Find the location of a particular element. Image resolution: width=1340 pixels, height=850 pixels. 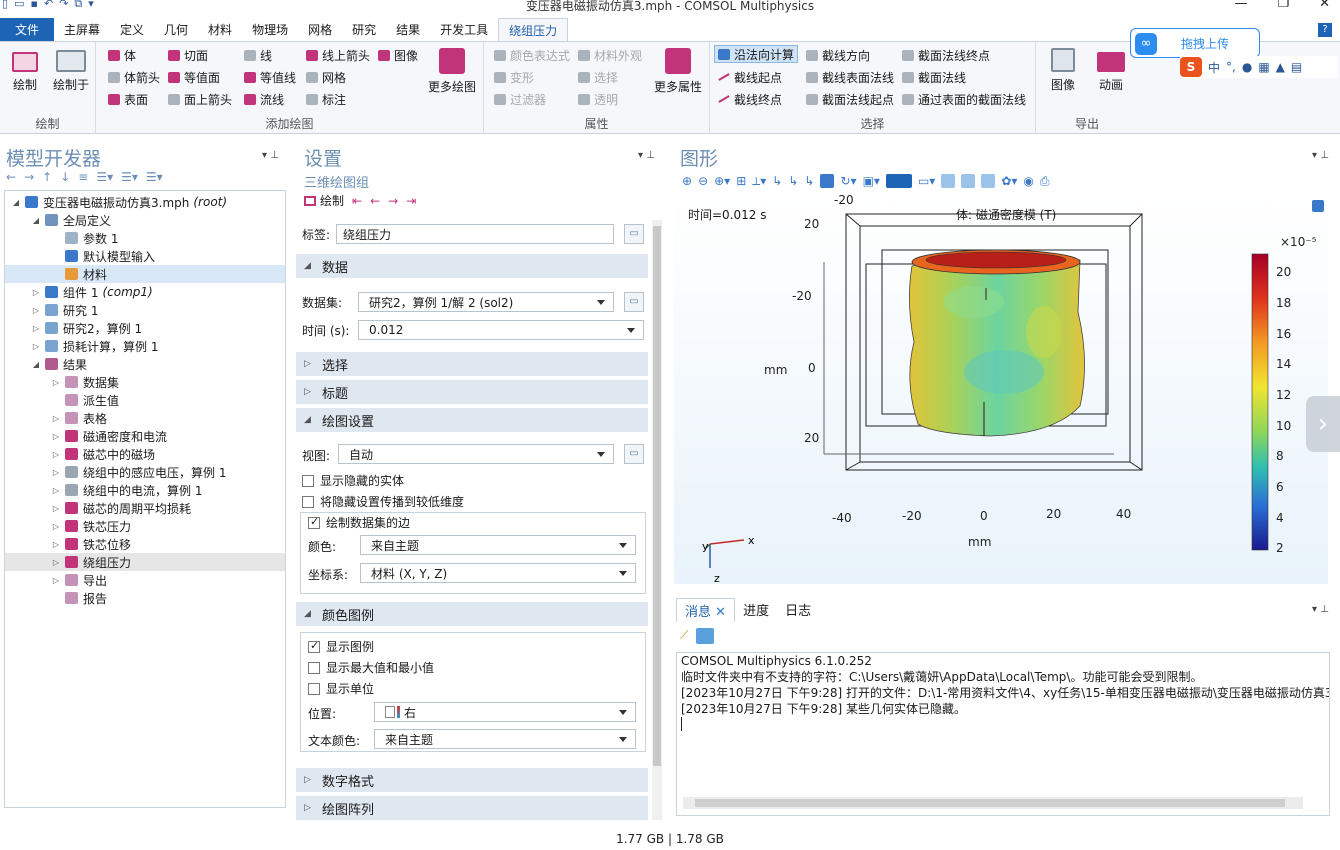

section-selection: ▷ 选择 is located at coordinates (472, 364).